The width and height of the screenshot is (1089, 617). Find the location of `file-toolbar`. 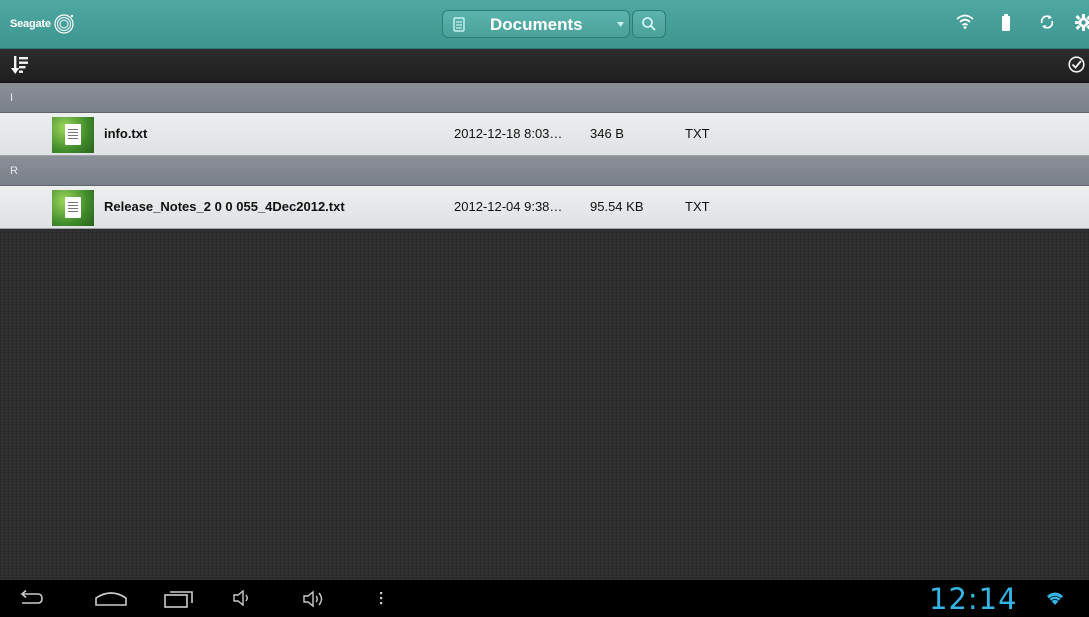

file-toolbar is located at coordinates (544, 66).